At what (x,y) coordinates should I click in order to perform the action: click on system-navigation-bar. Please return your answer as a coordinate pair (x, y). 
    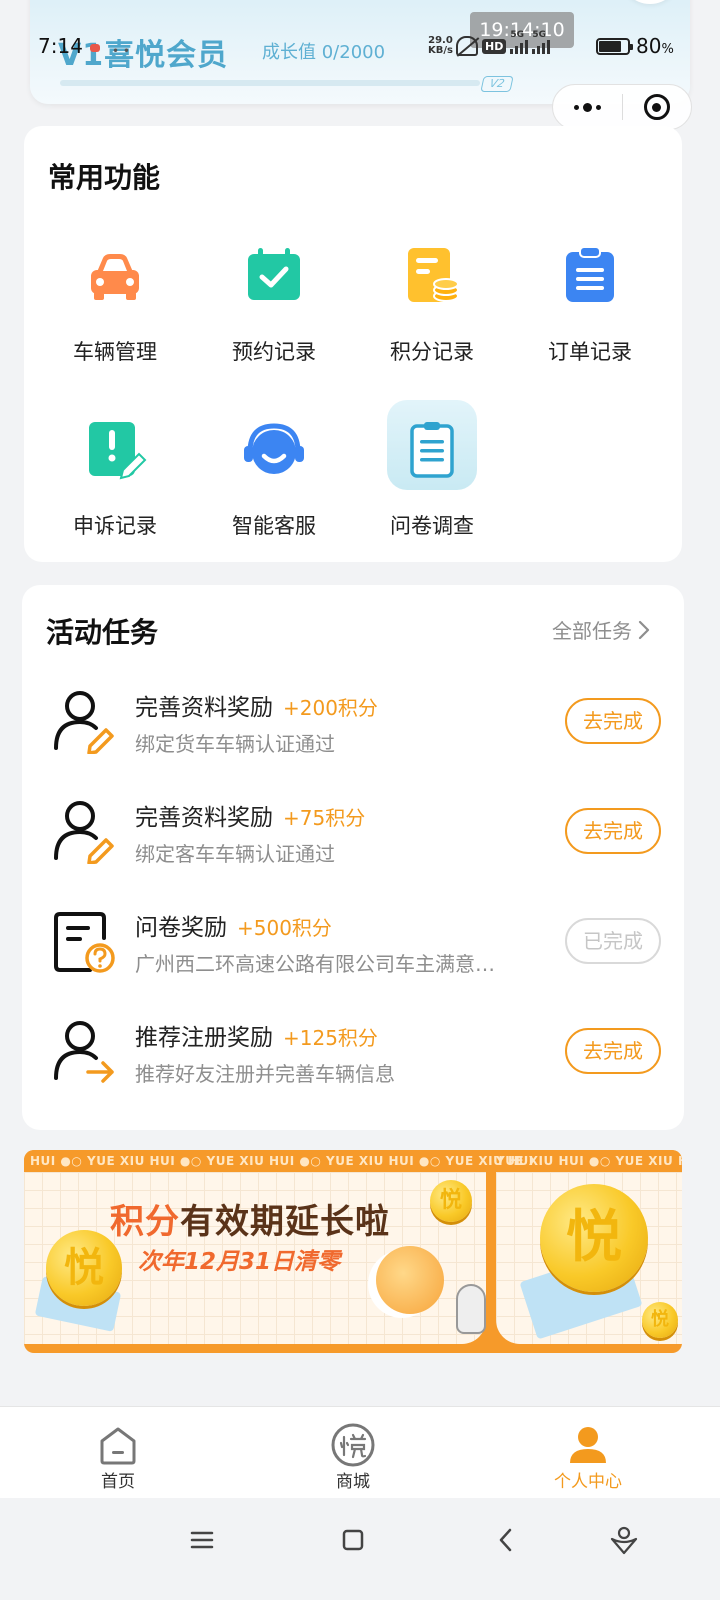
    Looking at the image, I should click on (360, 1549).